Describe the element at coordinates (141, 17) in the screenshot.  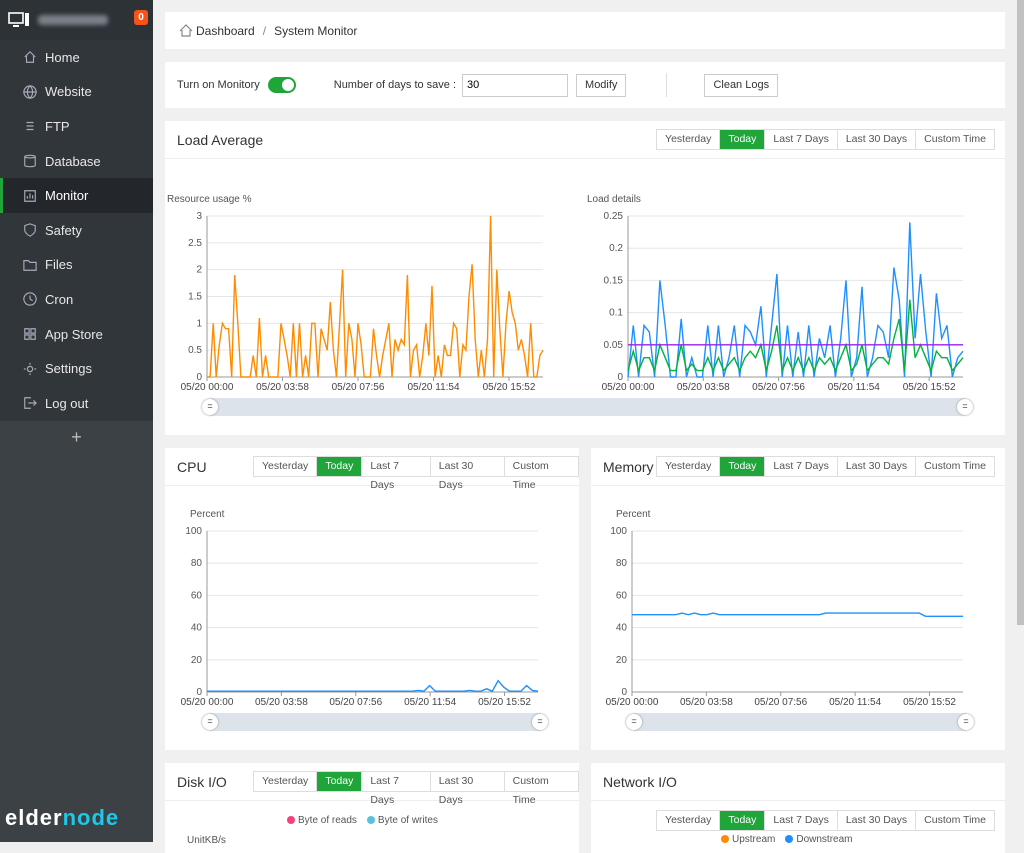
I see `notification-badge: 0` at that location.